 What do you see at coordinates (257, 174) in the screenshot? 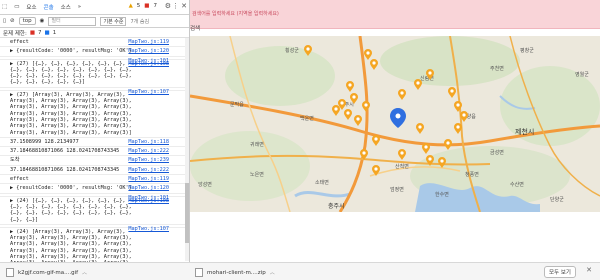
I see `map-label: 노은면` at bounding box center [257, 174].